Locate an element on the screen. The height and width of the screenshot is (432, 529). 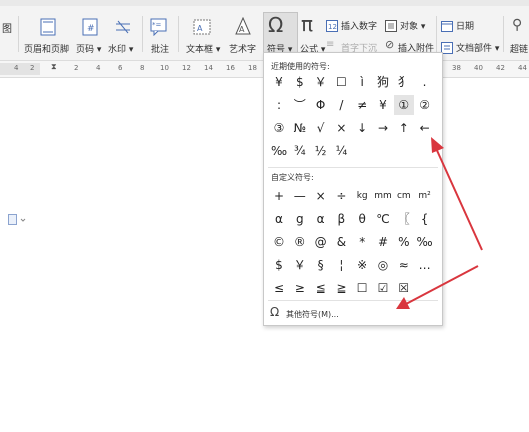
annotation-arrows is located at coordinates (439, 223).